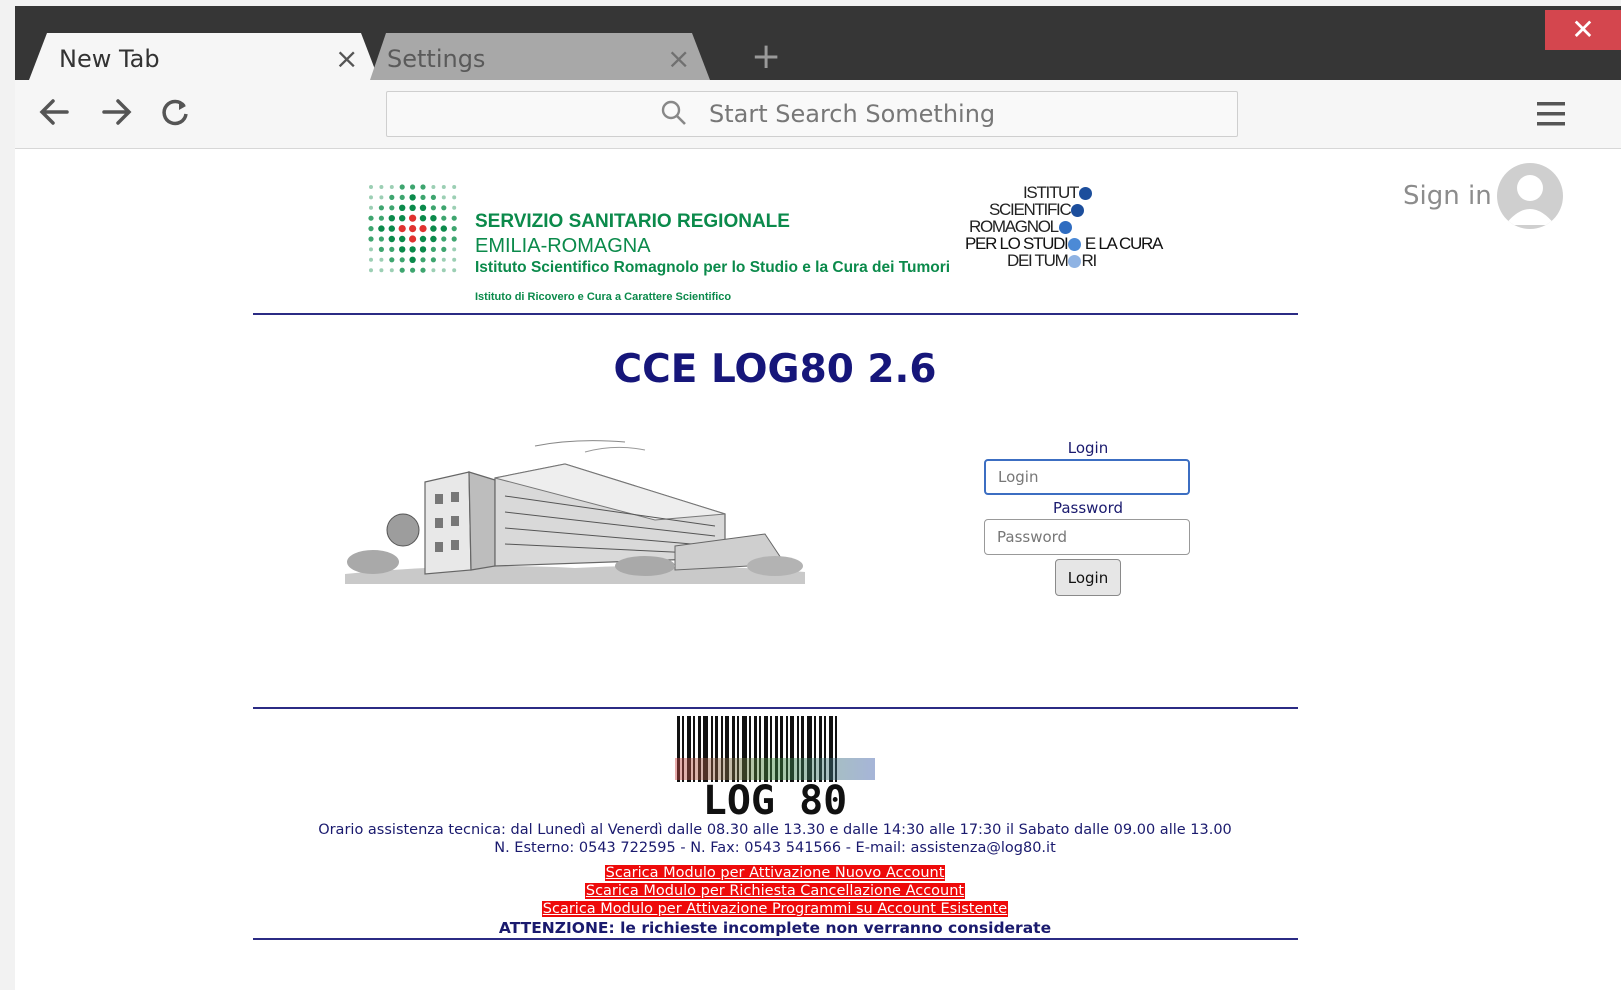 This screenshot has height=990, width=1621. I want to click on omnibox, so click(812, 114).